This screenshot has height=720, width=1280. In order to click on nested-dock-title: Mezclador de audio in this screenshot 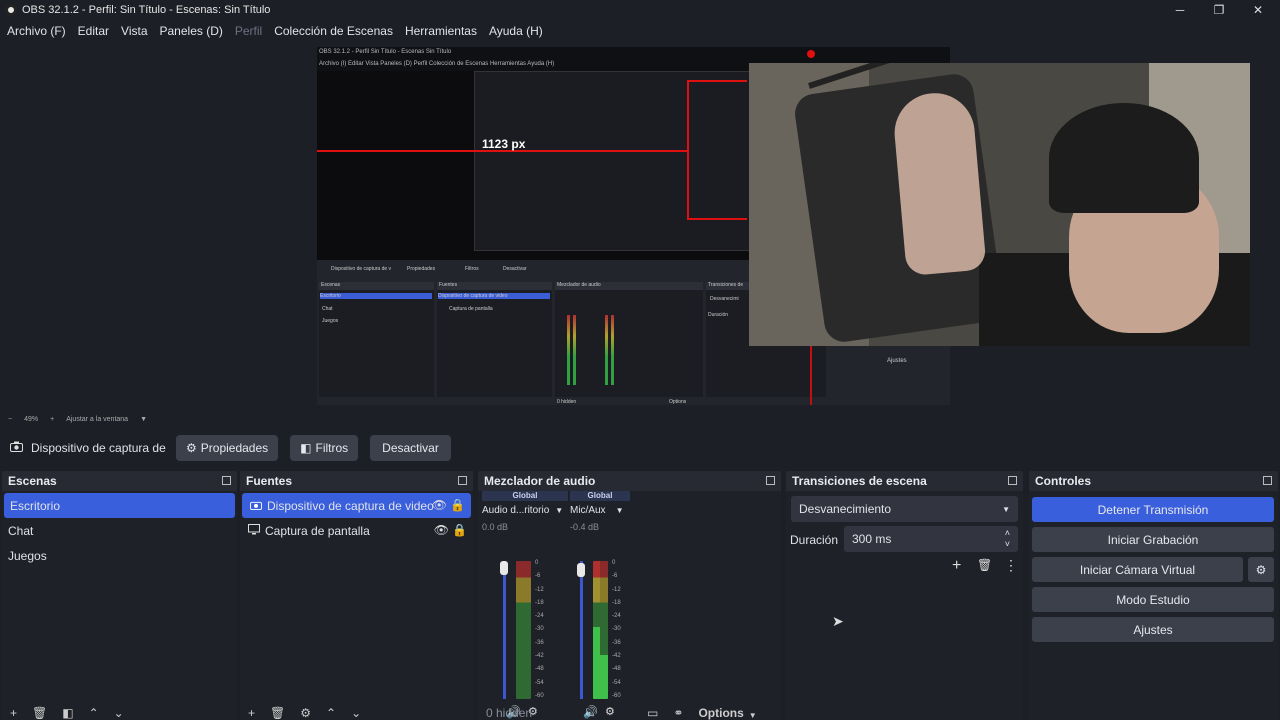, I will do `click(579, 285)`.